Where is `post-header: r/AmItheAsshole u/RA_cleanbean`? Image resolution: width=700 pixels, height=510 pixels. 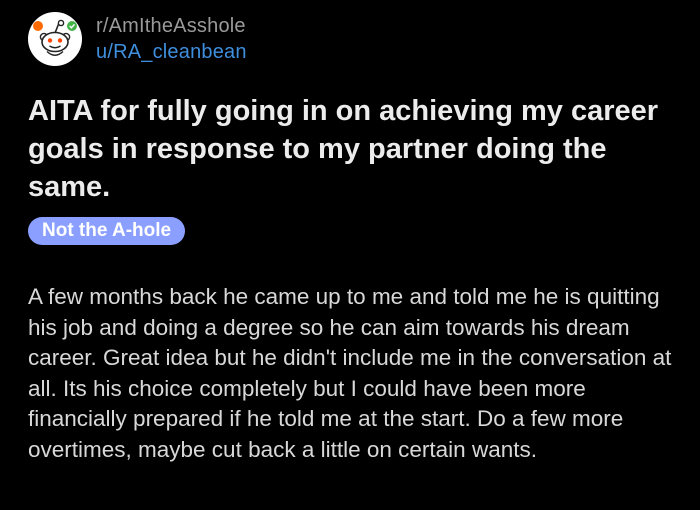
post-header: r/AmItheAsshole u/RA_cleanbean is located at coordinates (137, 39).